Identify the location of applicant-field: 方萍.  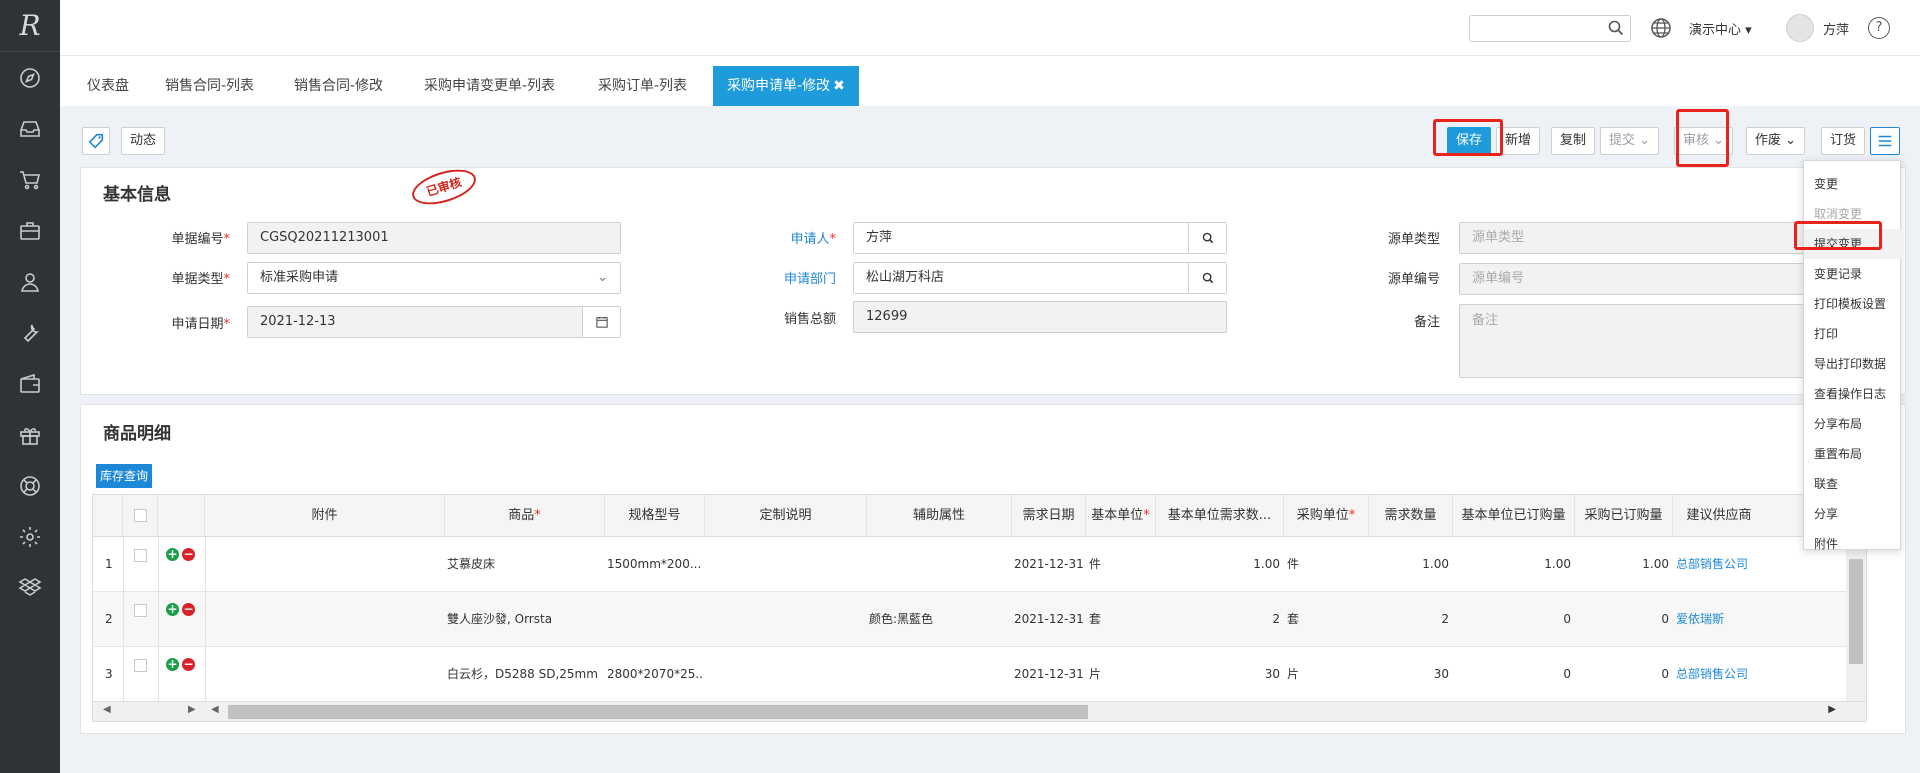
(1040, 238).